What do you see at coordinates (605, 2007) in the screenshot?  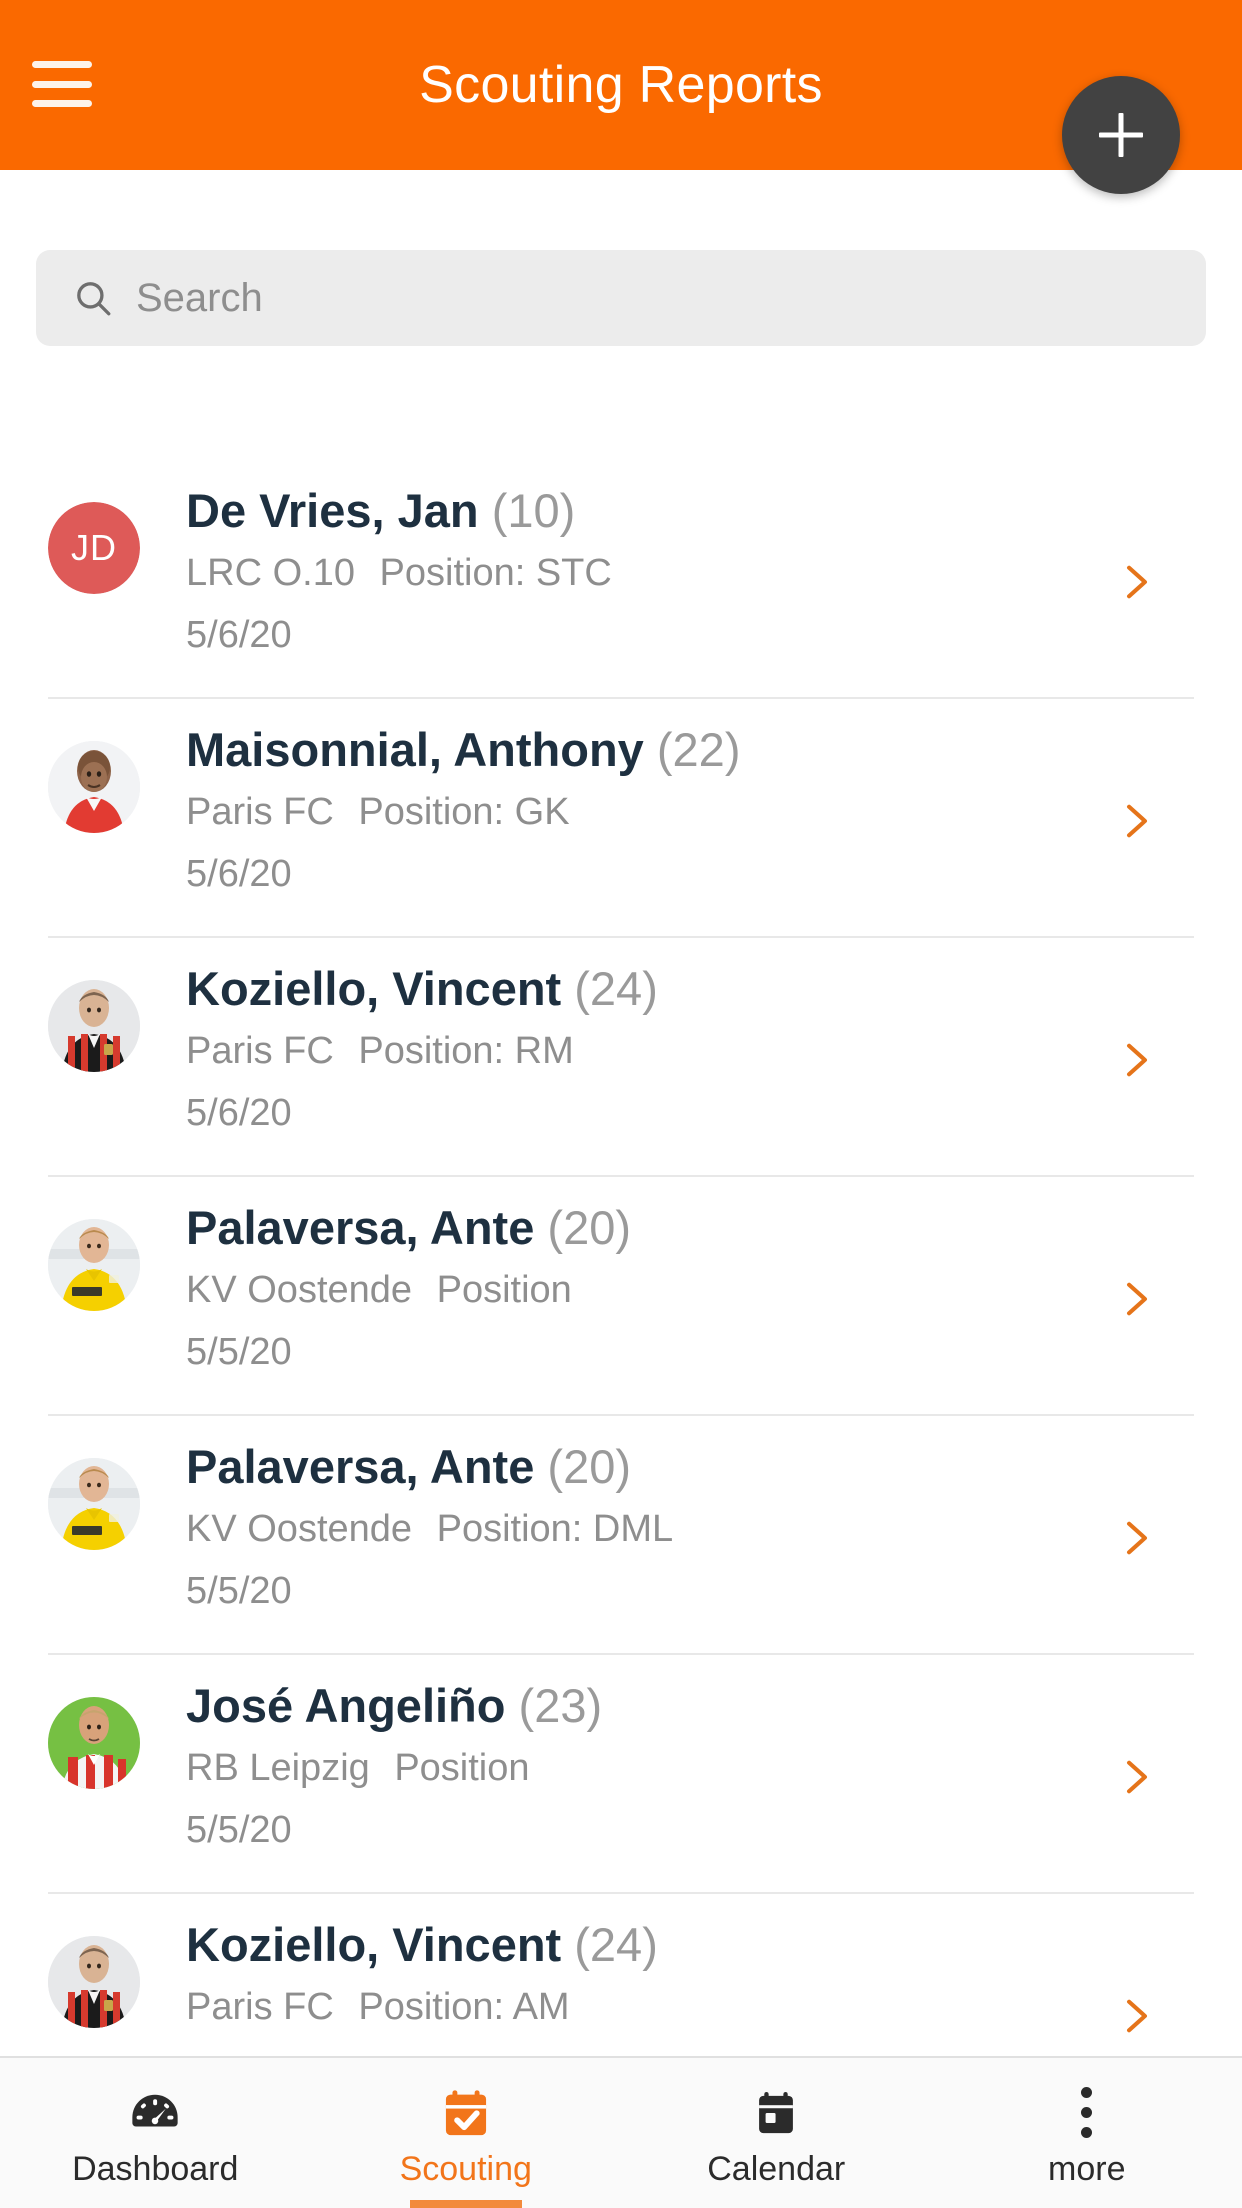 I see `player-meta-line: Paris FC Position: AM` at bounding box center [605, 2007].